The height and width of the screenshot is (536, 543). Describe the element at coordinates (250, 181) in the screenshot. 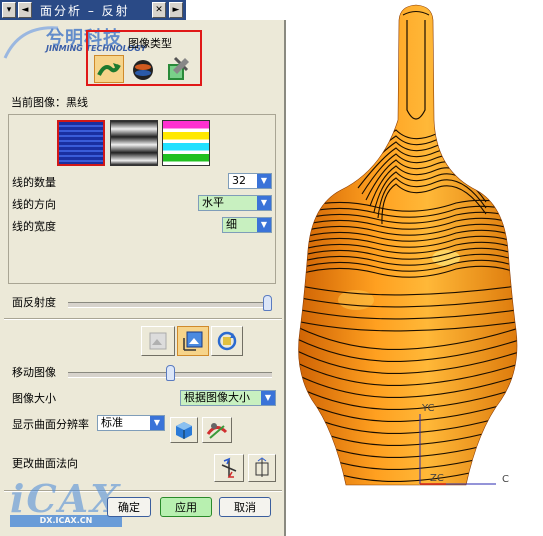

I see `line-count-select: 32 ▼` at that location.